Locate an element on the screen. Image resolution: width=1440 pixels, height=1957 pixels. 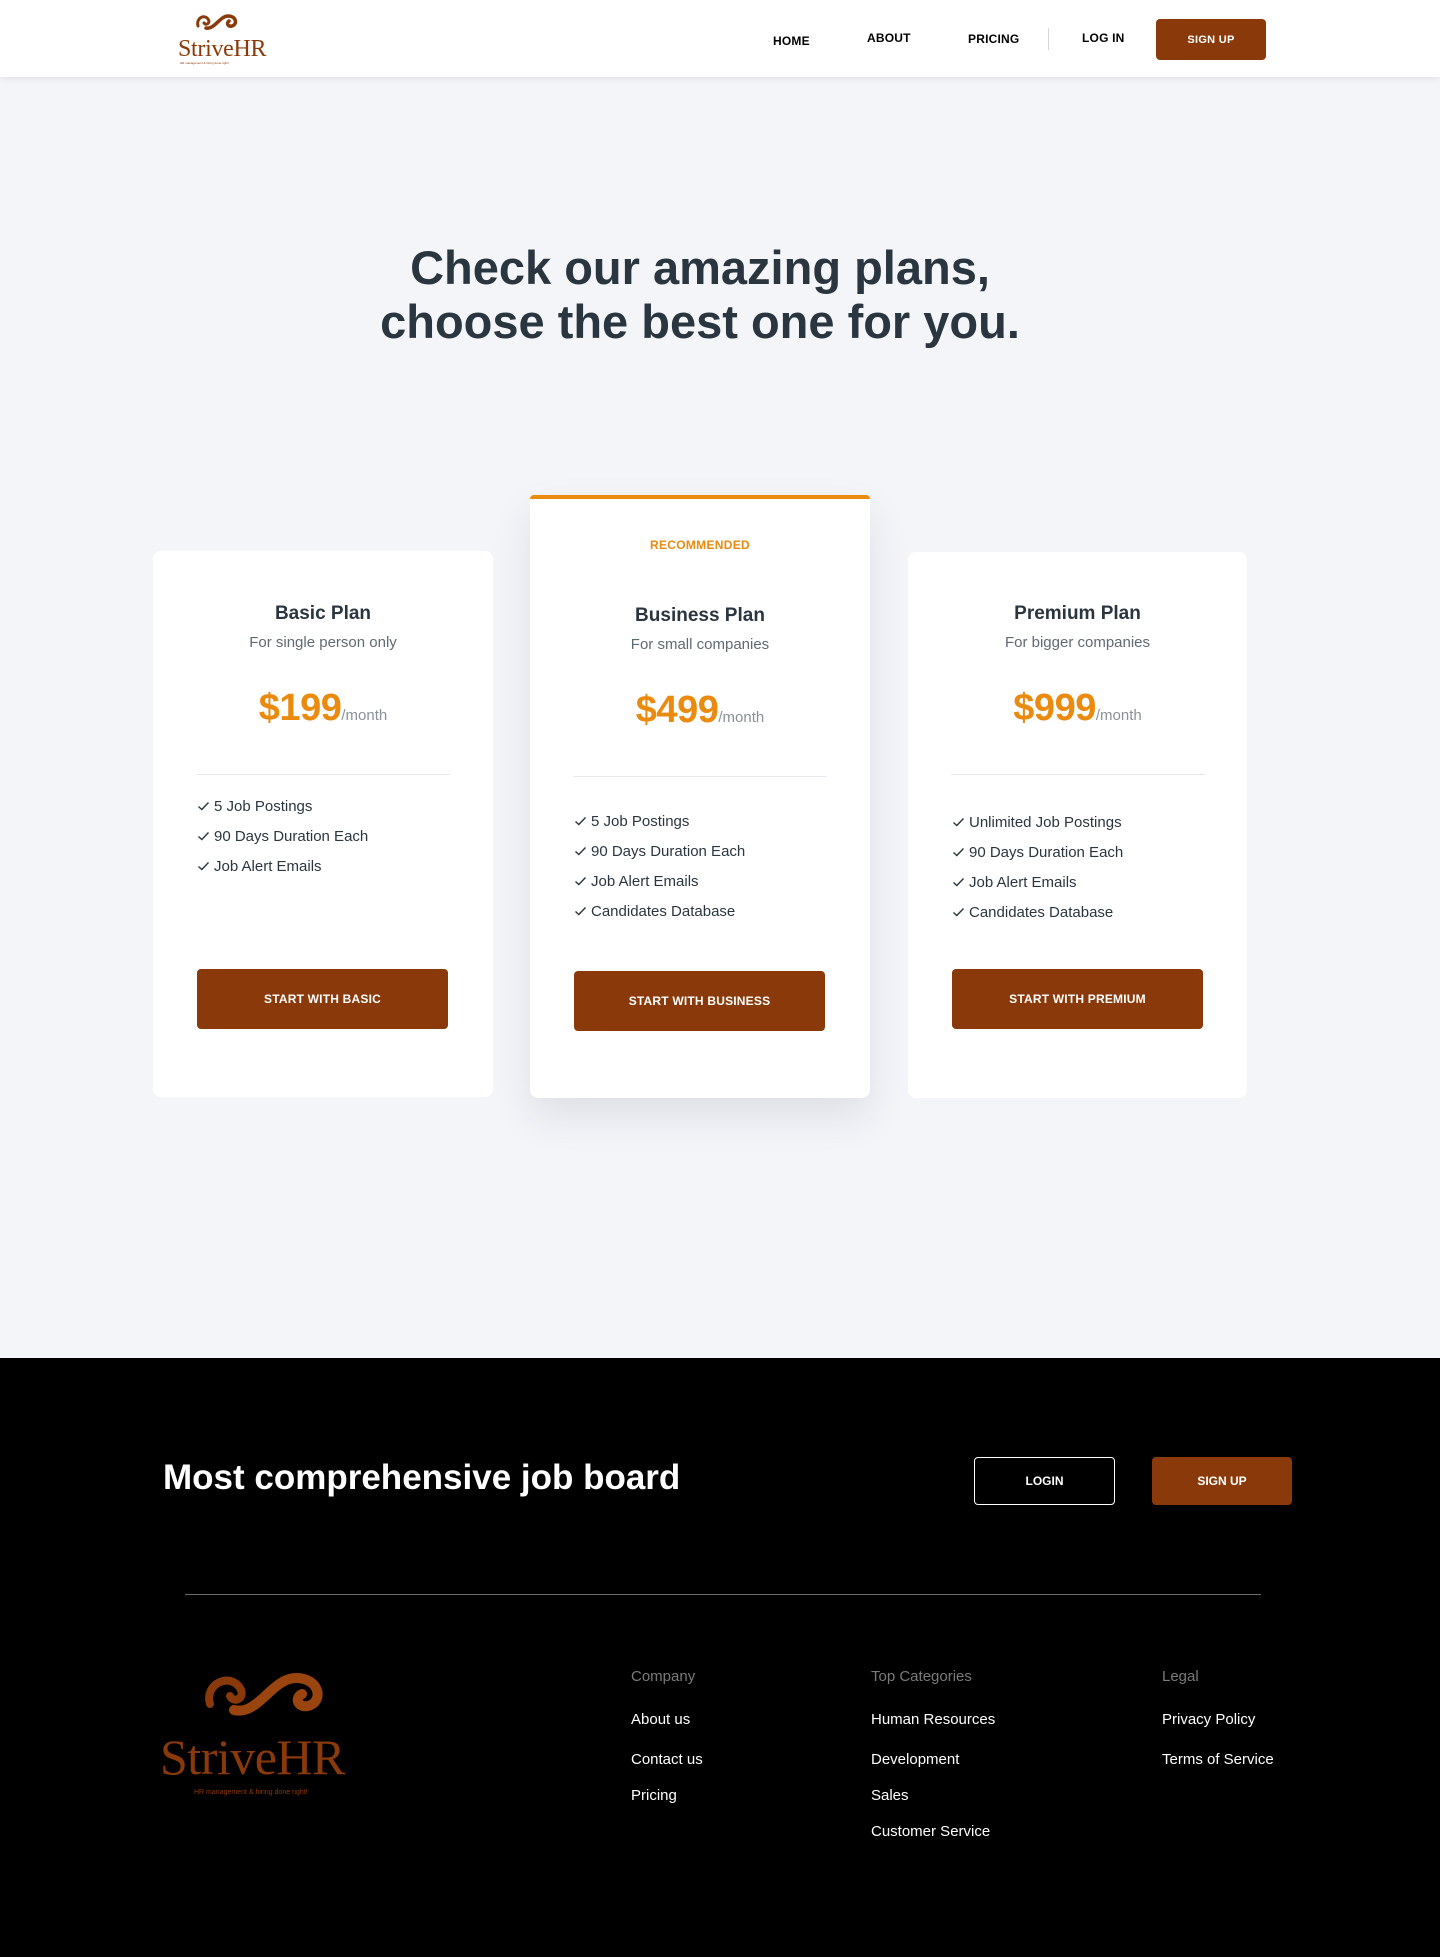
footer-col-categories-heading: Top Categories is located at coordinates (921, 1676).